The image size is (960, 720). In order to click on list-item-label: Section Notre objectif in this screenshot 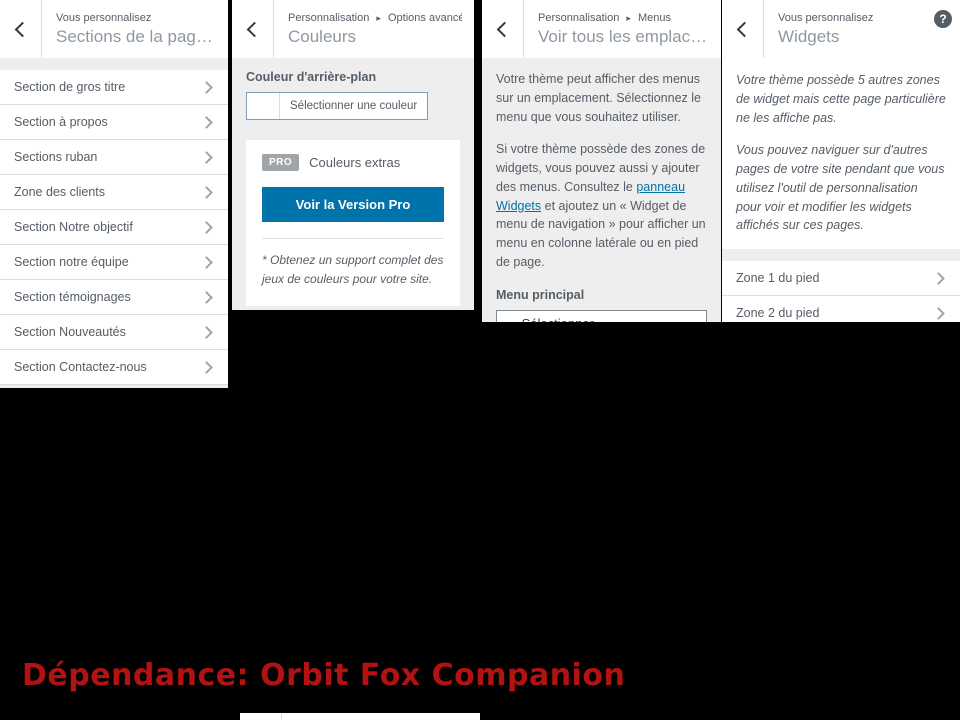, I will do `click(73, 227)`.